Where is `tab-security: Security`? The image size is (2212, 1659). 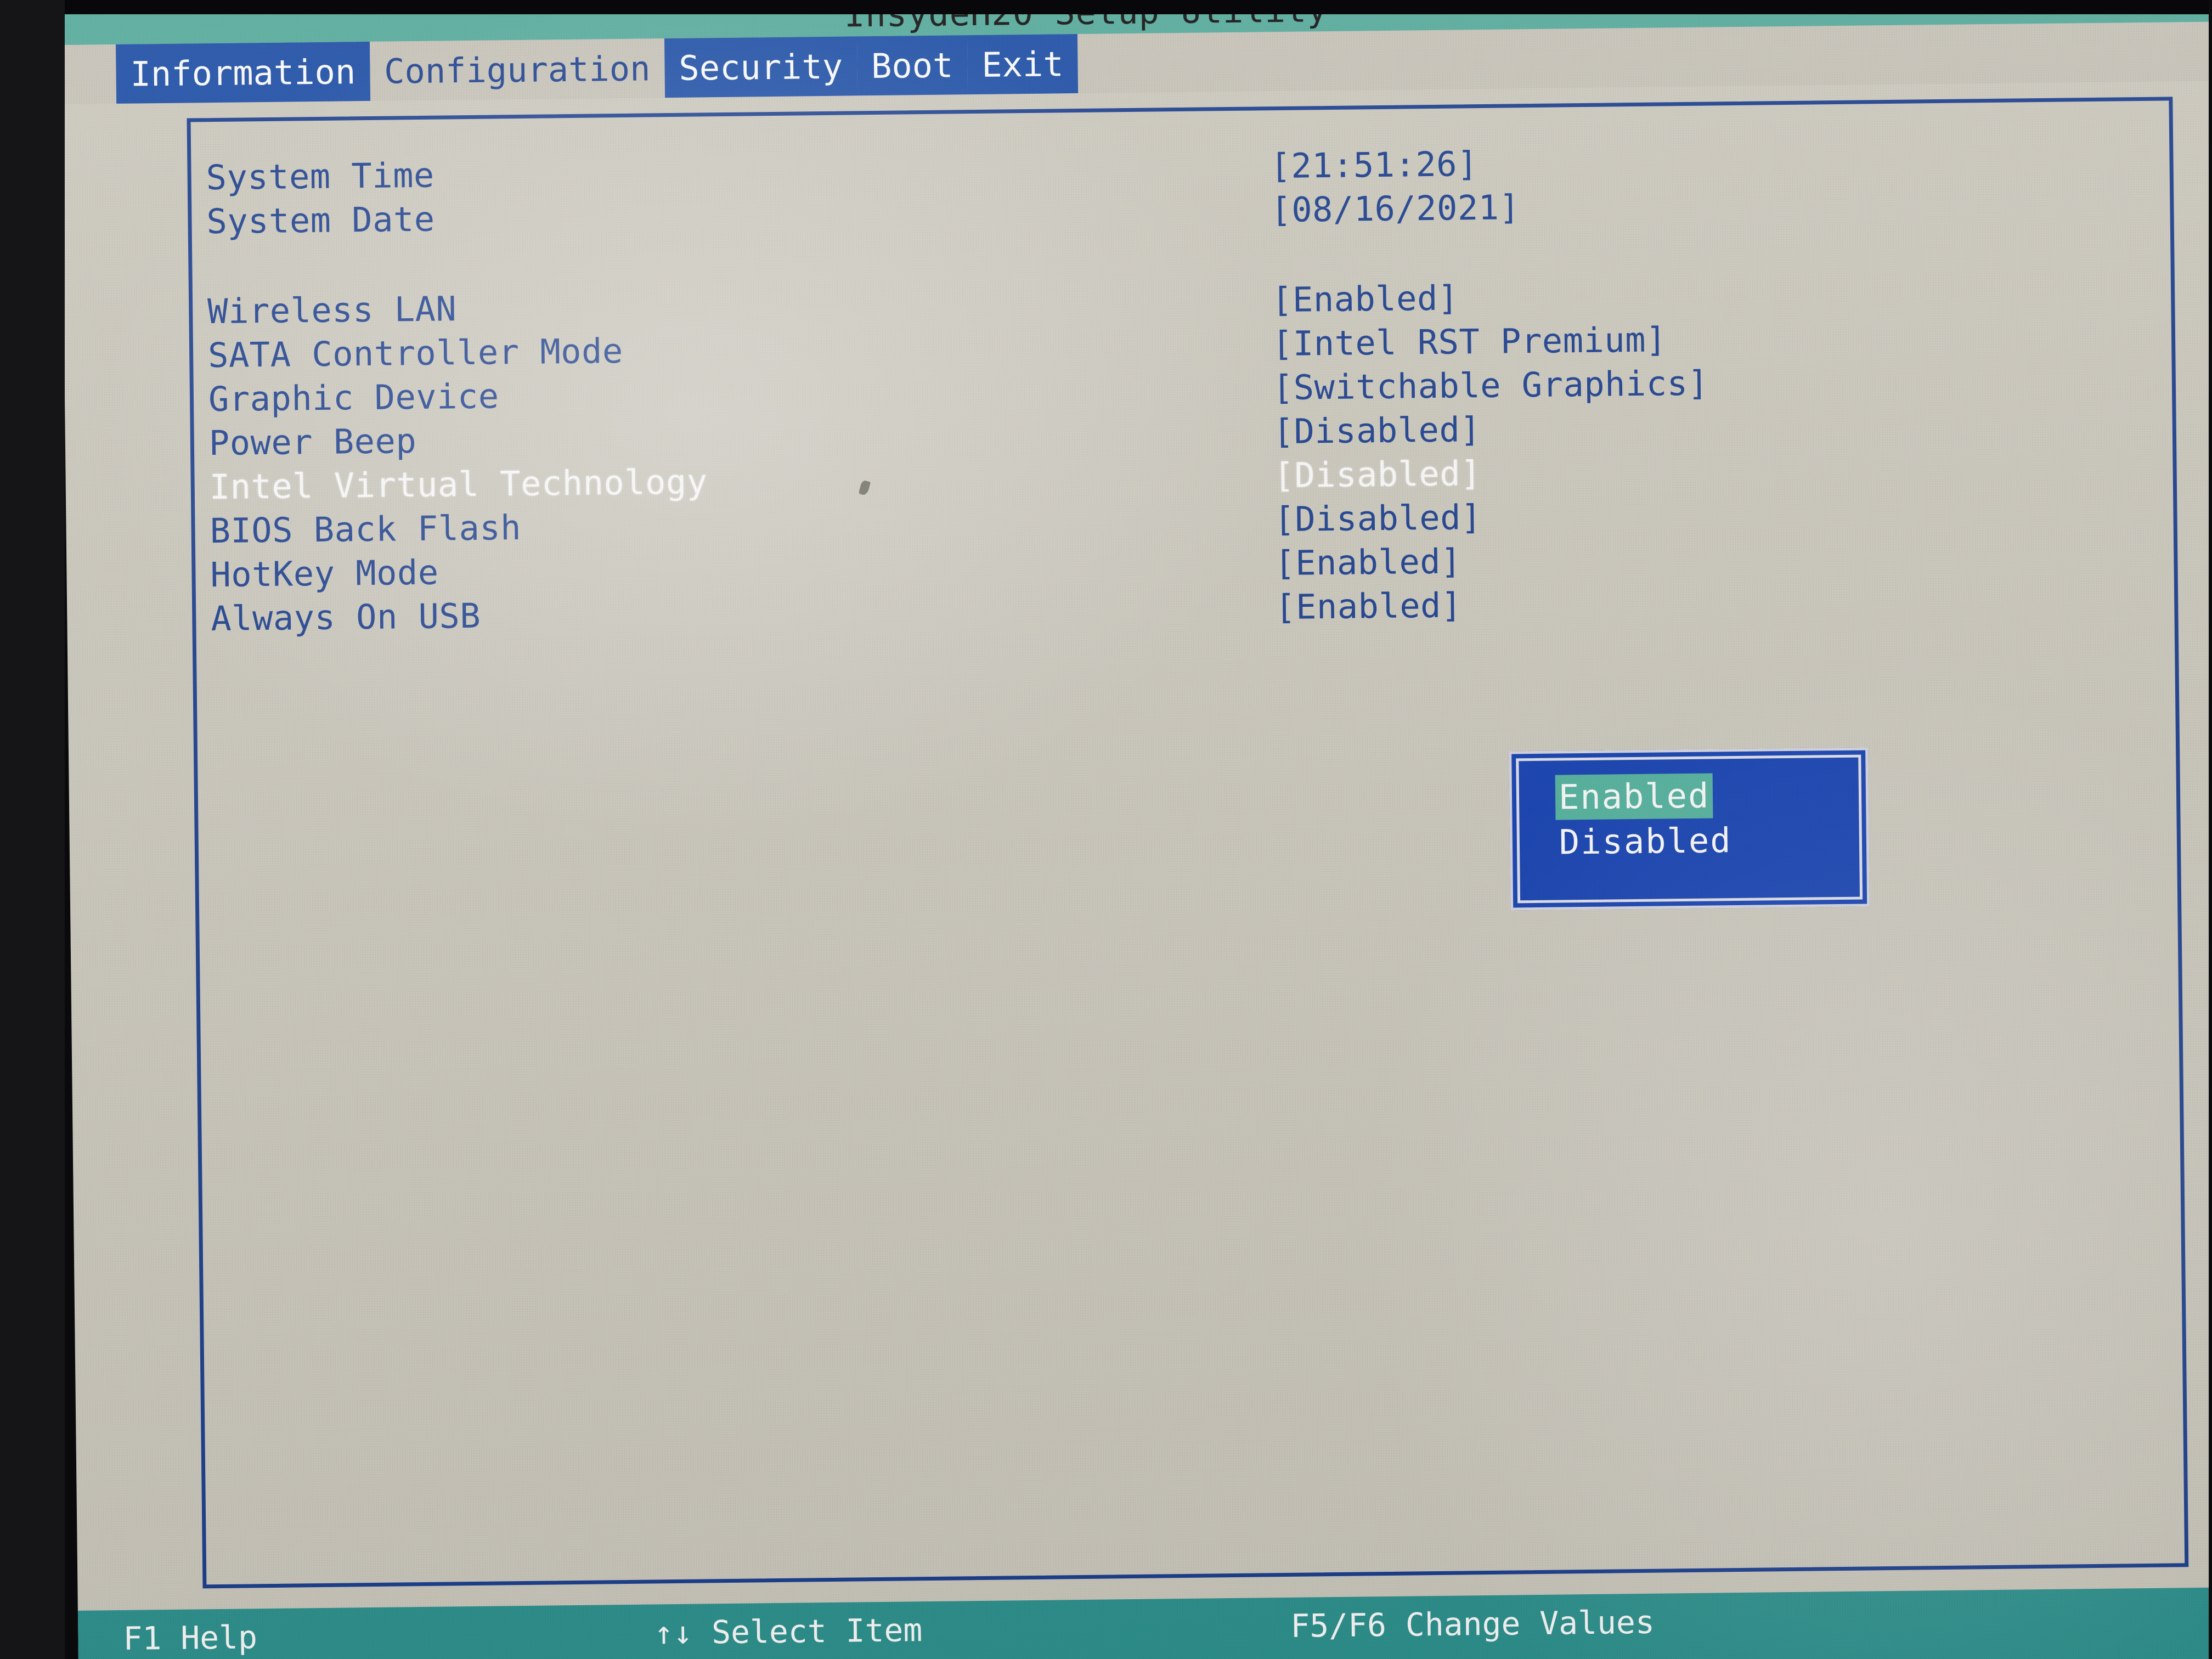
tab-security: Security is located at coordinates (761, 67).